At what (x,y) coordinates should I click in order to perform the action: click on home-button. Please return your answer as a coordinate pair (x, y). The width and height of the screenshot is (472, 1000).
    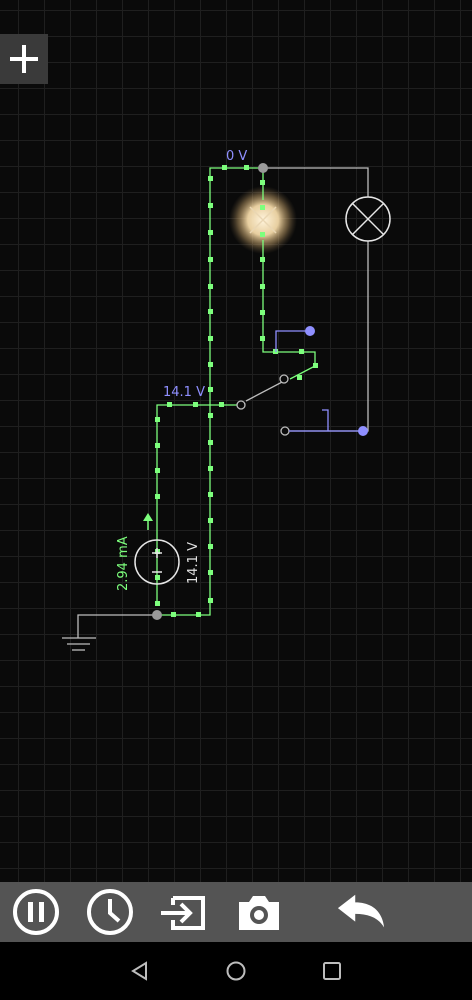
    Looking at the image, I should click on (236, 971).